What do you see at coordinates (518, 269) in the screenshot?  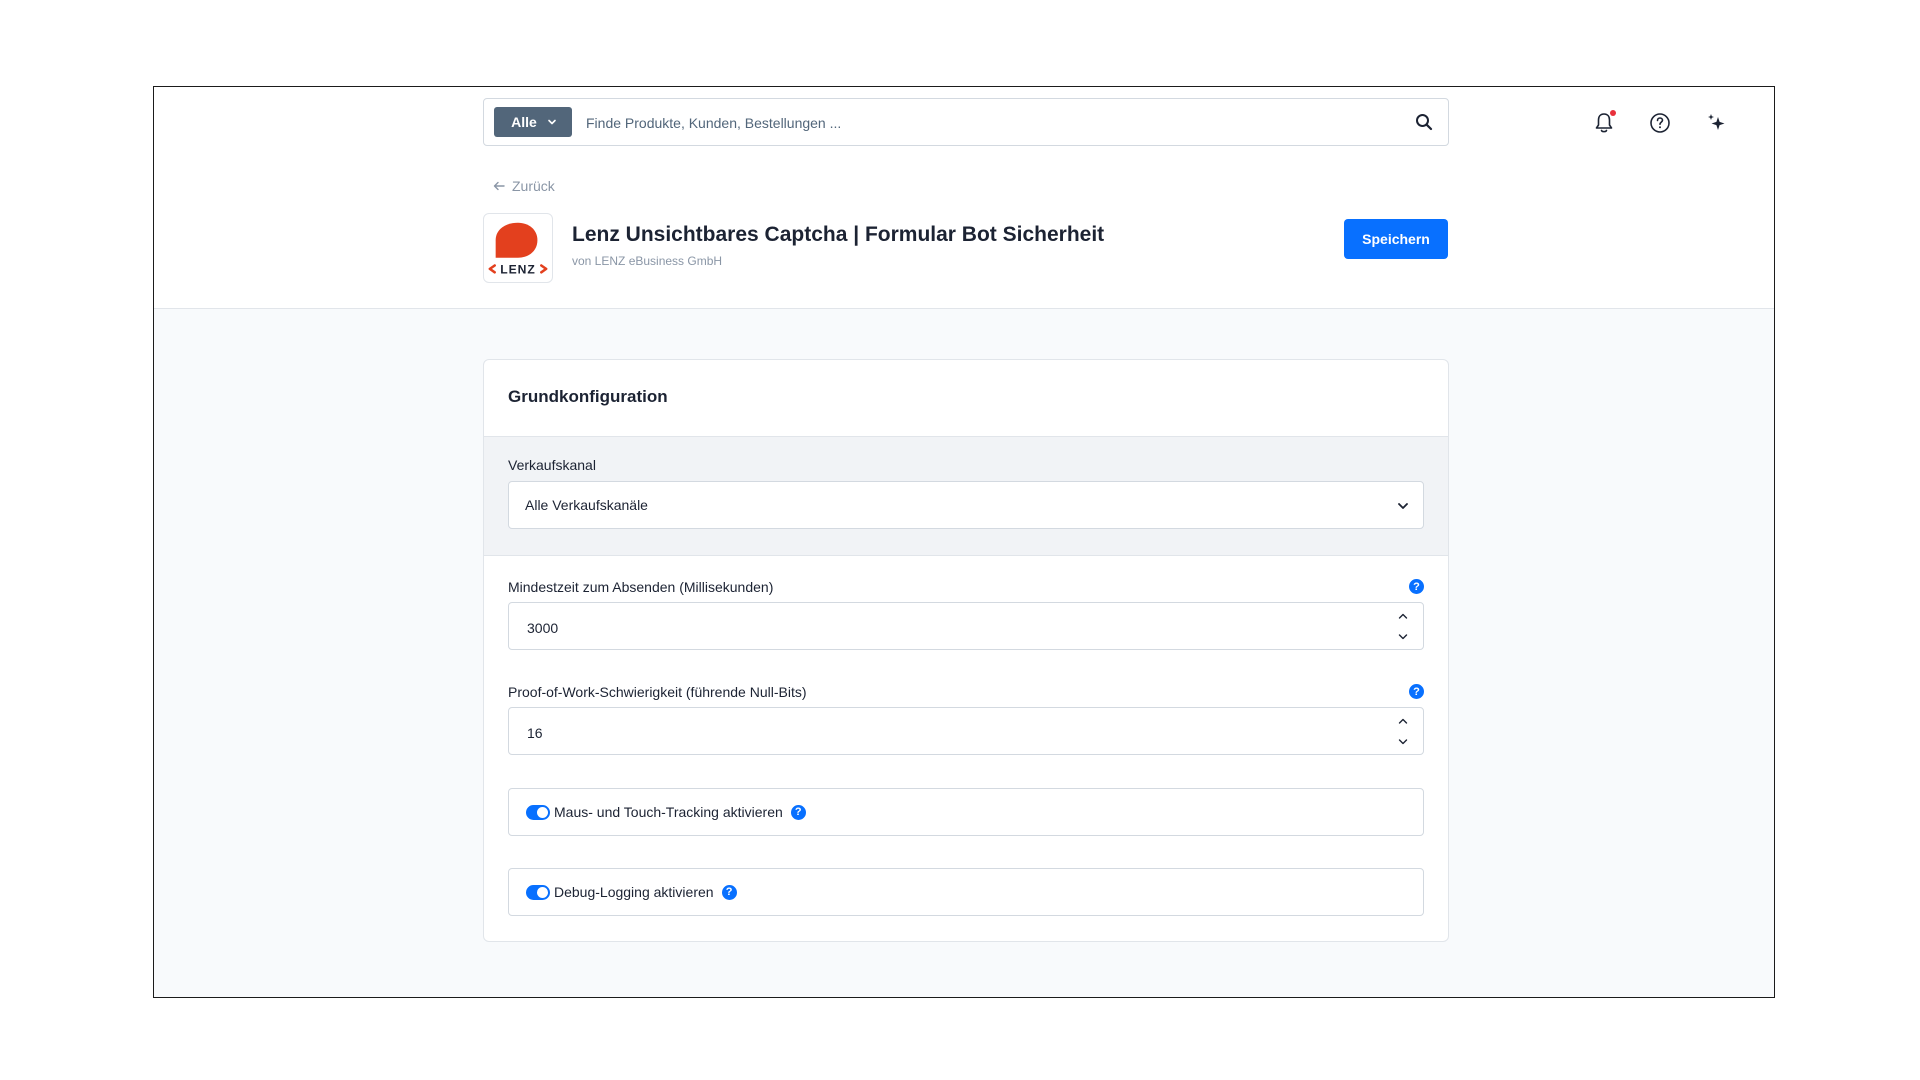 I see `svg-text: LENZ` at bounding box center [518, 269].